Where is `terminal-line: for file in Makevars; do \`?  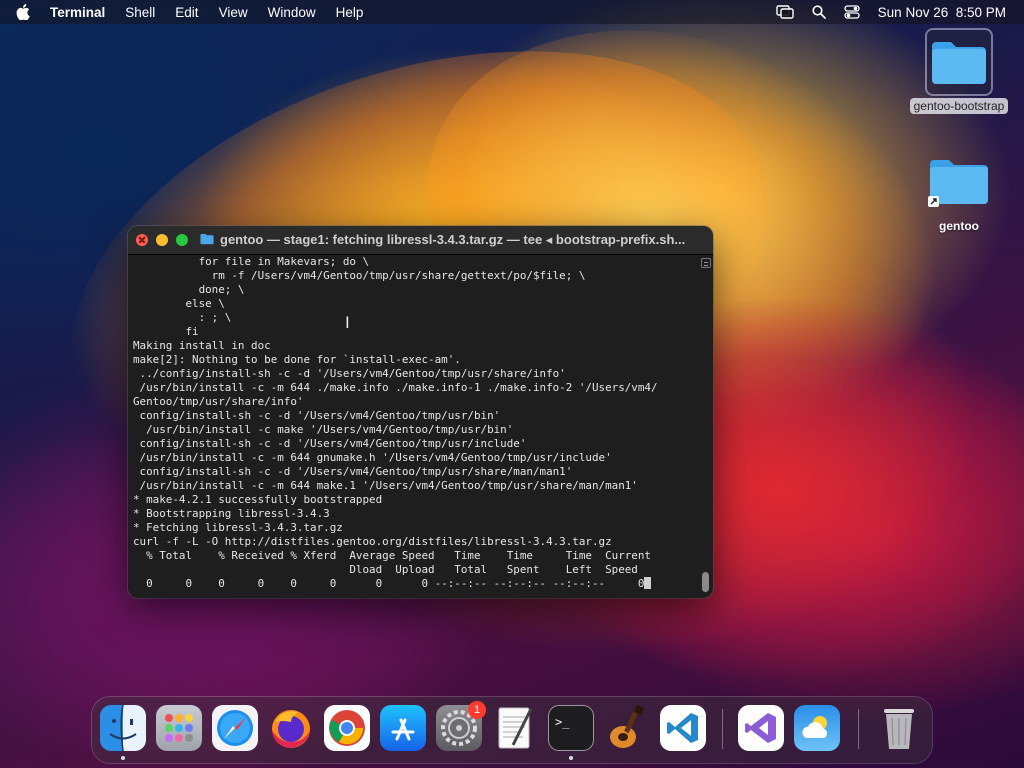
terminal-line: for file in Makevars; do \ is located at coordinates (251, 261).